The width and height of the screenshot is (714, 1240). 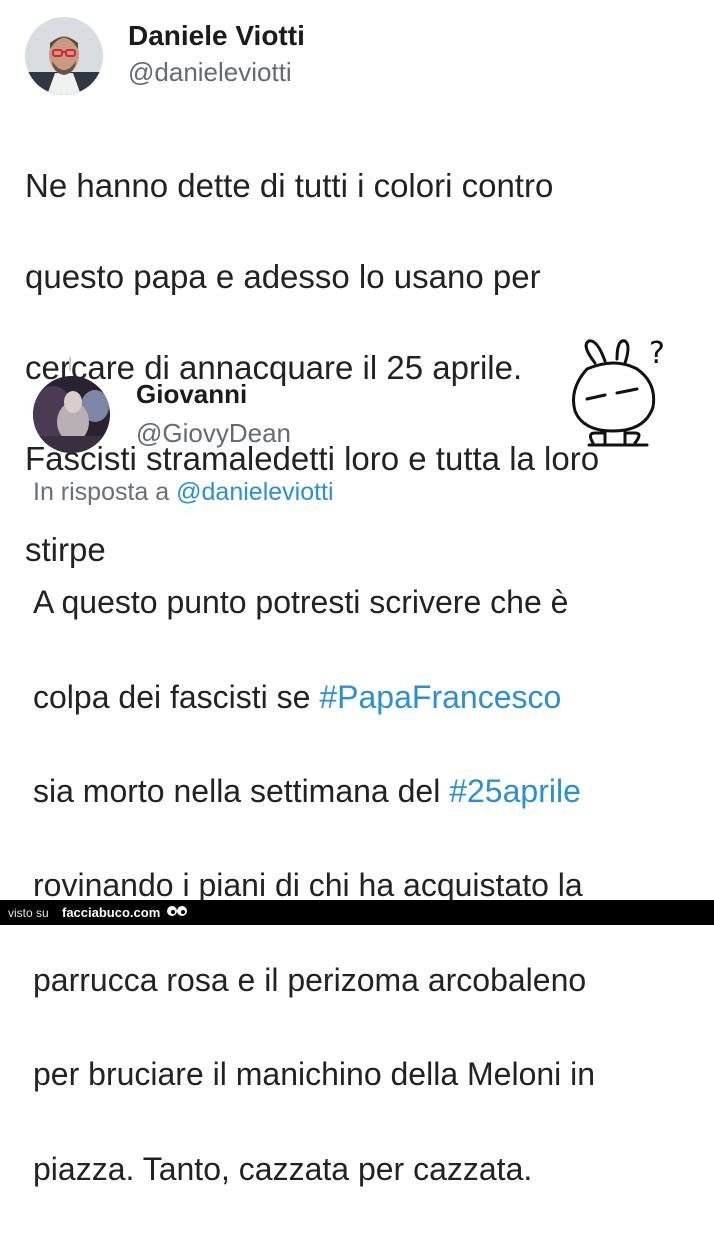 I want to click on reply-to-link: @danieleviotti, so click(x=254, y=492).